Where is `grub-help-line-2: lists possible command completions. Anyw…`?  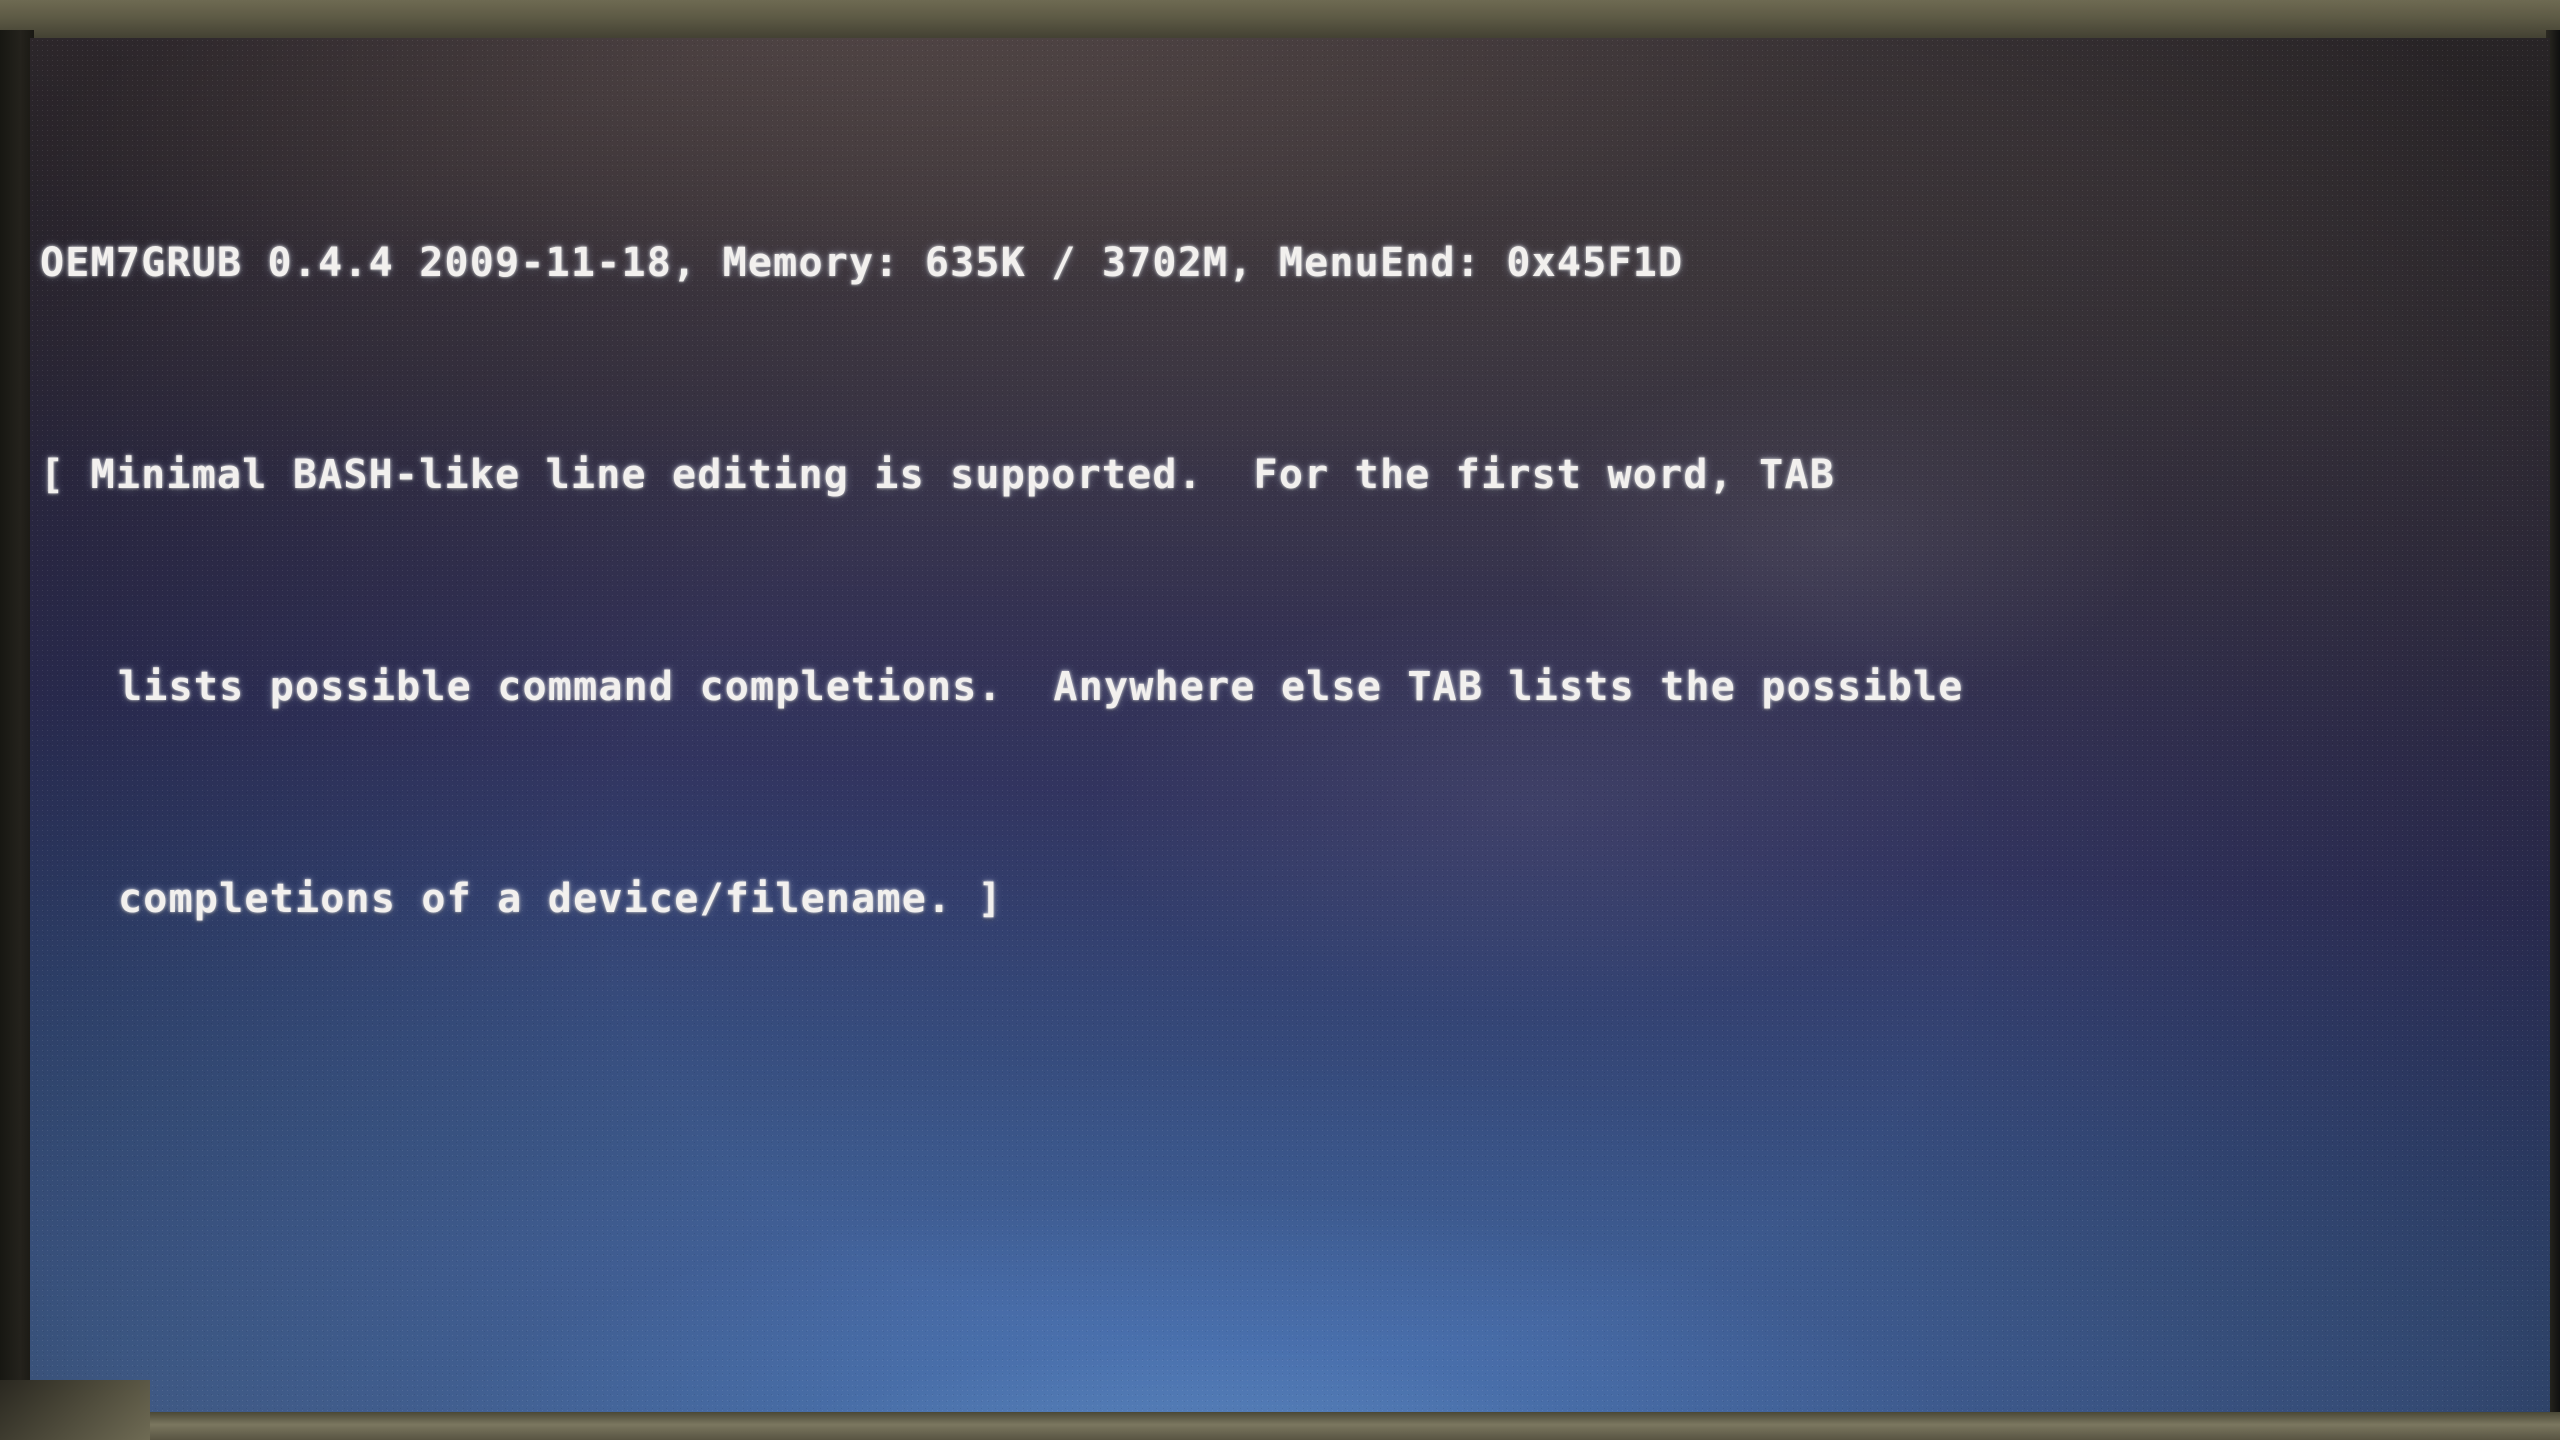 grub-help-line-2: lists possible command completions. Anyw… is located at coordinates (1041, 687).